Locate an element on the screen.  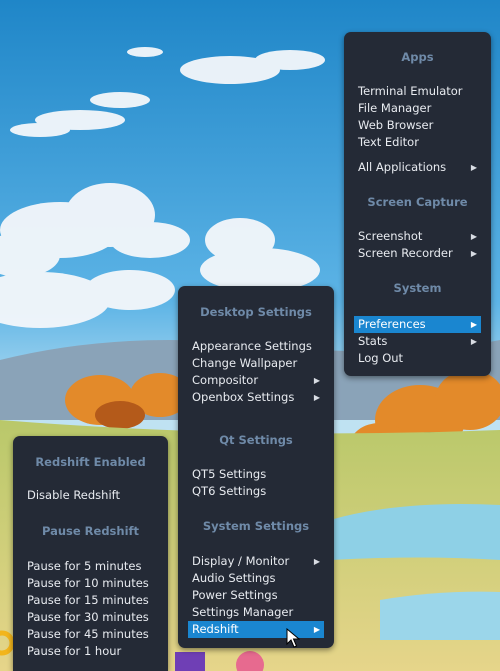
menu-item-pause-1-hour: Pause for 1 hour is located at coordinates (90, 651).